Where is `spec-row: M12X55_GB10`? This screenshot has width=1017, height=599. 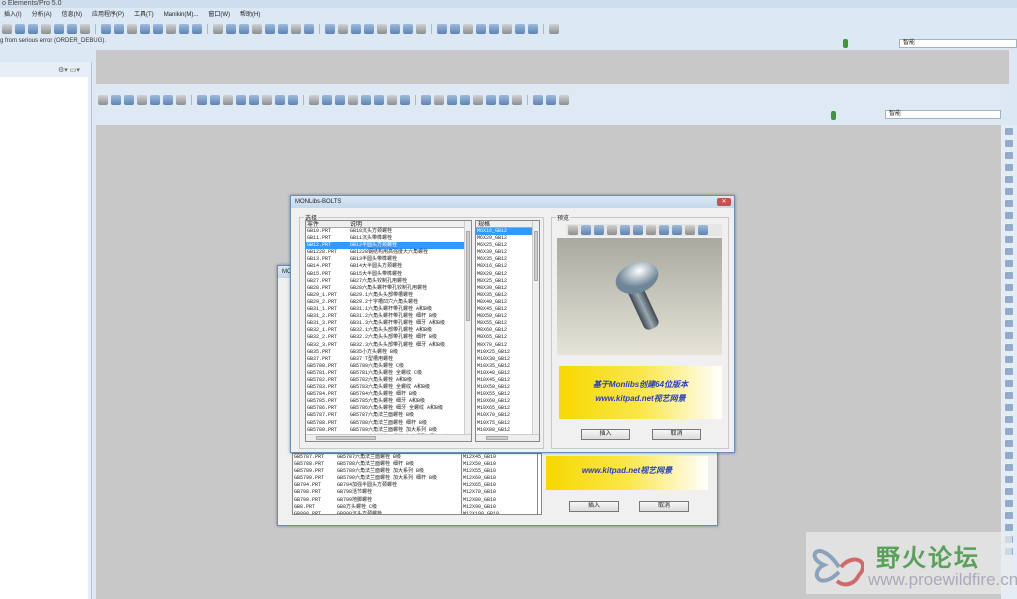
spec-row: M12X55_GB10 is located at coordinates (499, 471).